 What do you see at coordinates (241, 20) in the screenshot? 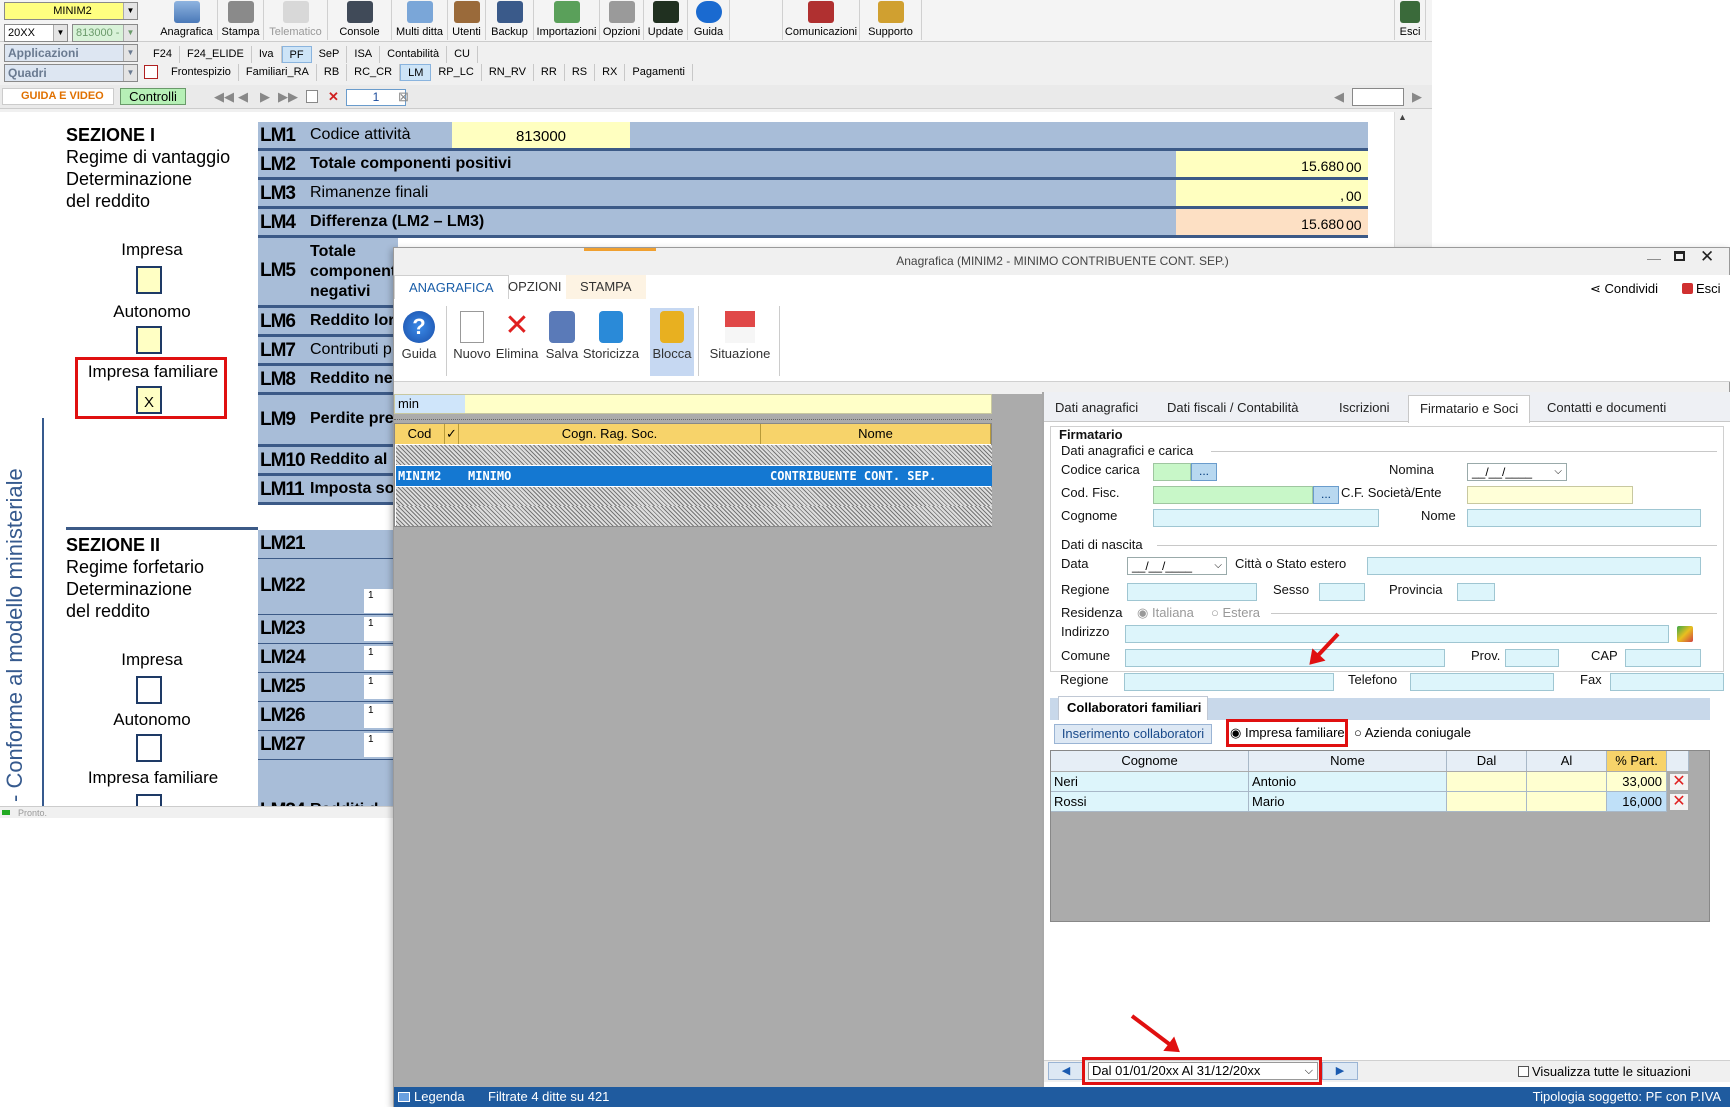
I see `toolbar-stampa-button: Stampa` at bounding box center [241, 20].